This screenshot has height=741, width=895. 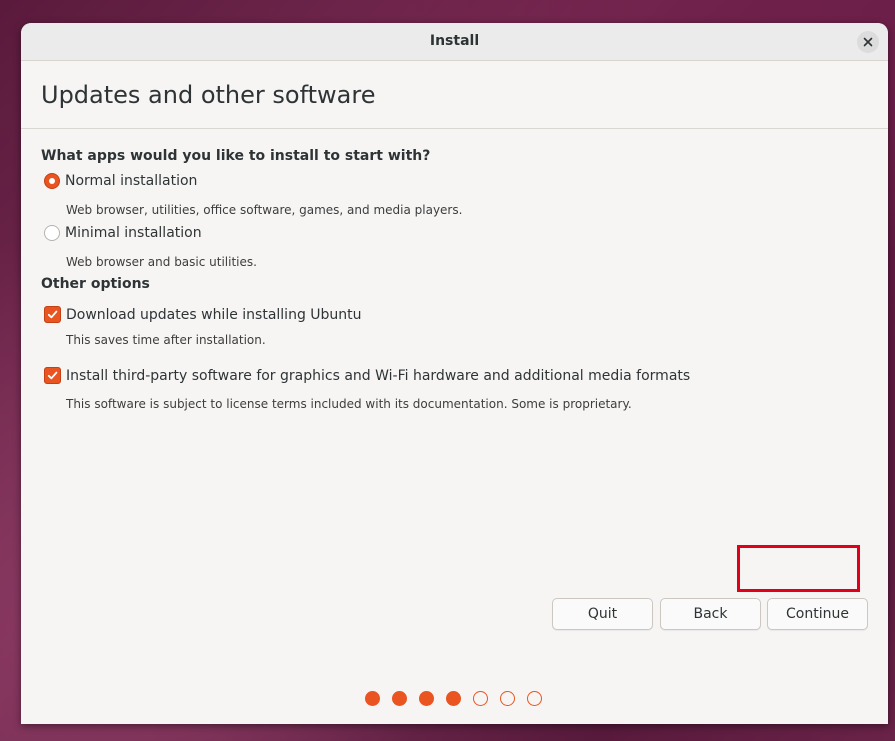 I want to click on close-icon, so click(x=868, y=42).